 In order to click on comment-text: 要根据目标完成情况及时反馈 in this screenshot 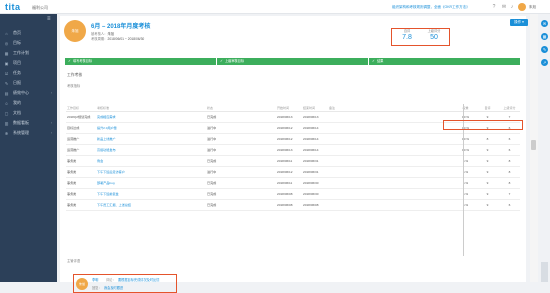, I will do `click(139, 280)`.